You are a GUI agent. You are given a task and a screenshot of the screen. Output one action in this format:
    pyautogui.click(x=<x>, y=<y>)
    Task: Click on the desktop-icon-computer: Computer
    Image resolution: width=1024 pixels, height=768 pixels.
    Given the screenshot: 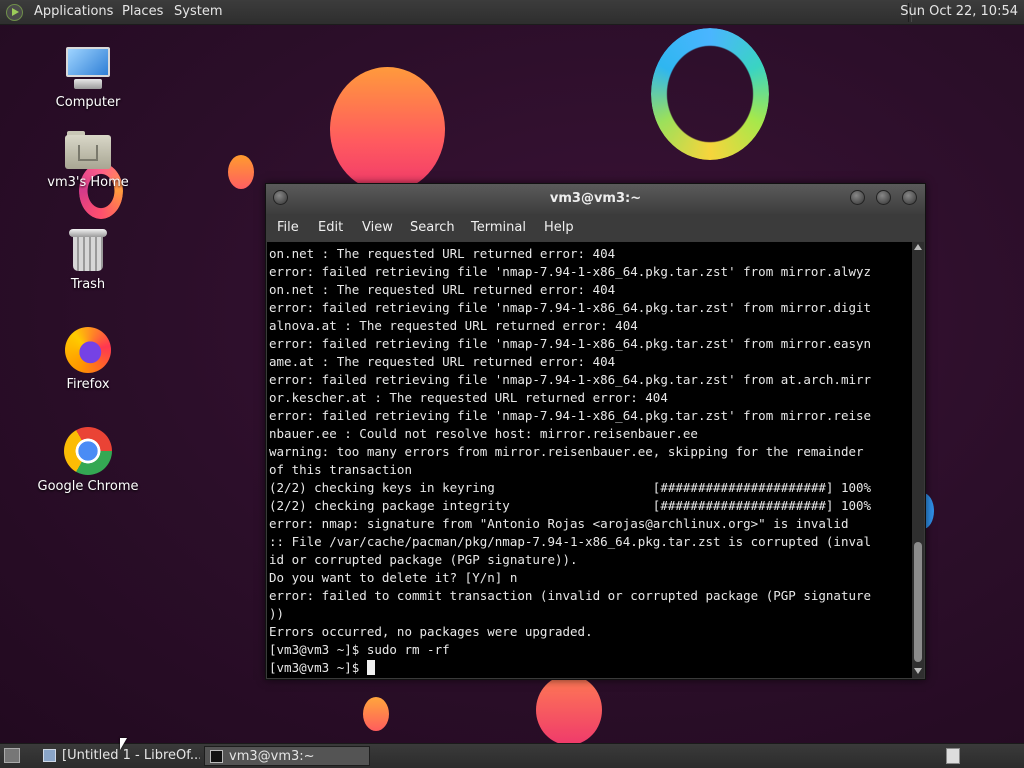 What is the action you would take?
    pyautogui.click(x=88, y=77)
    